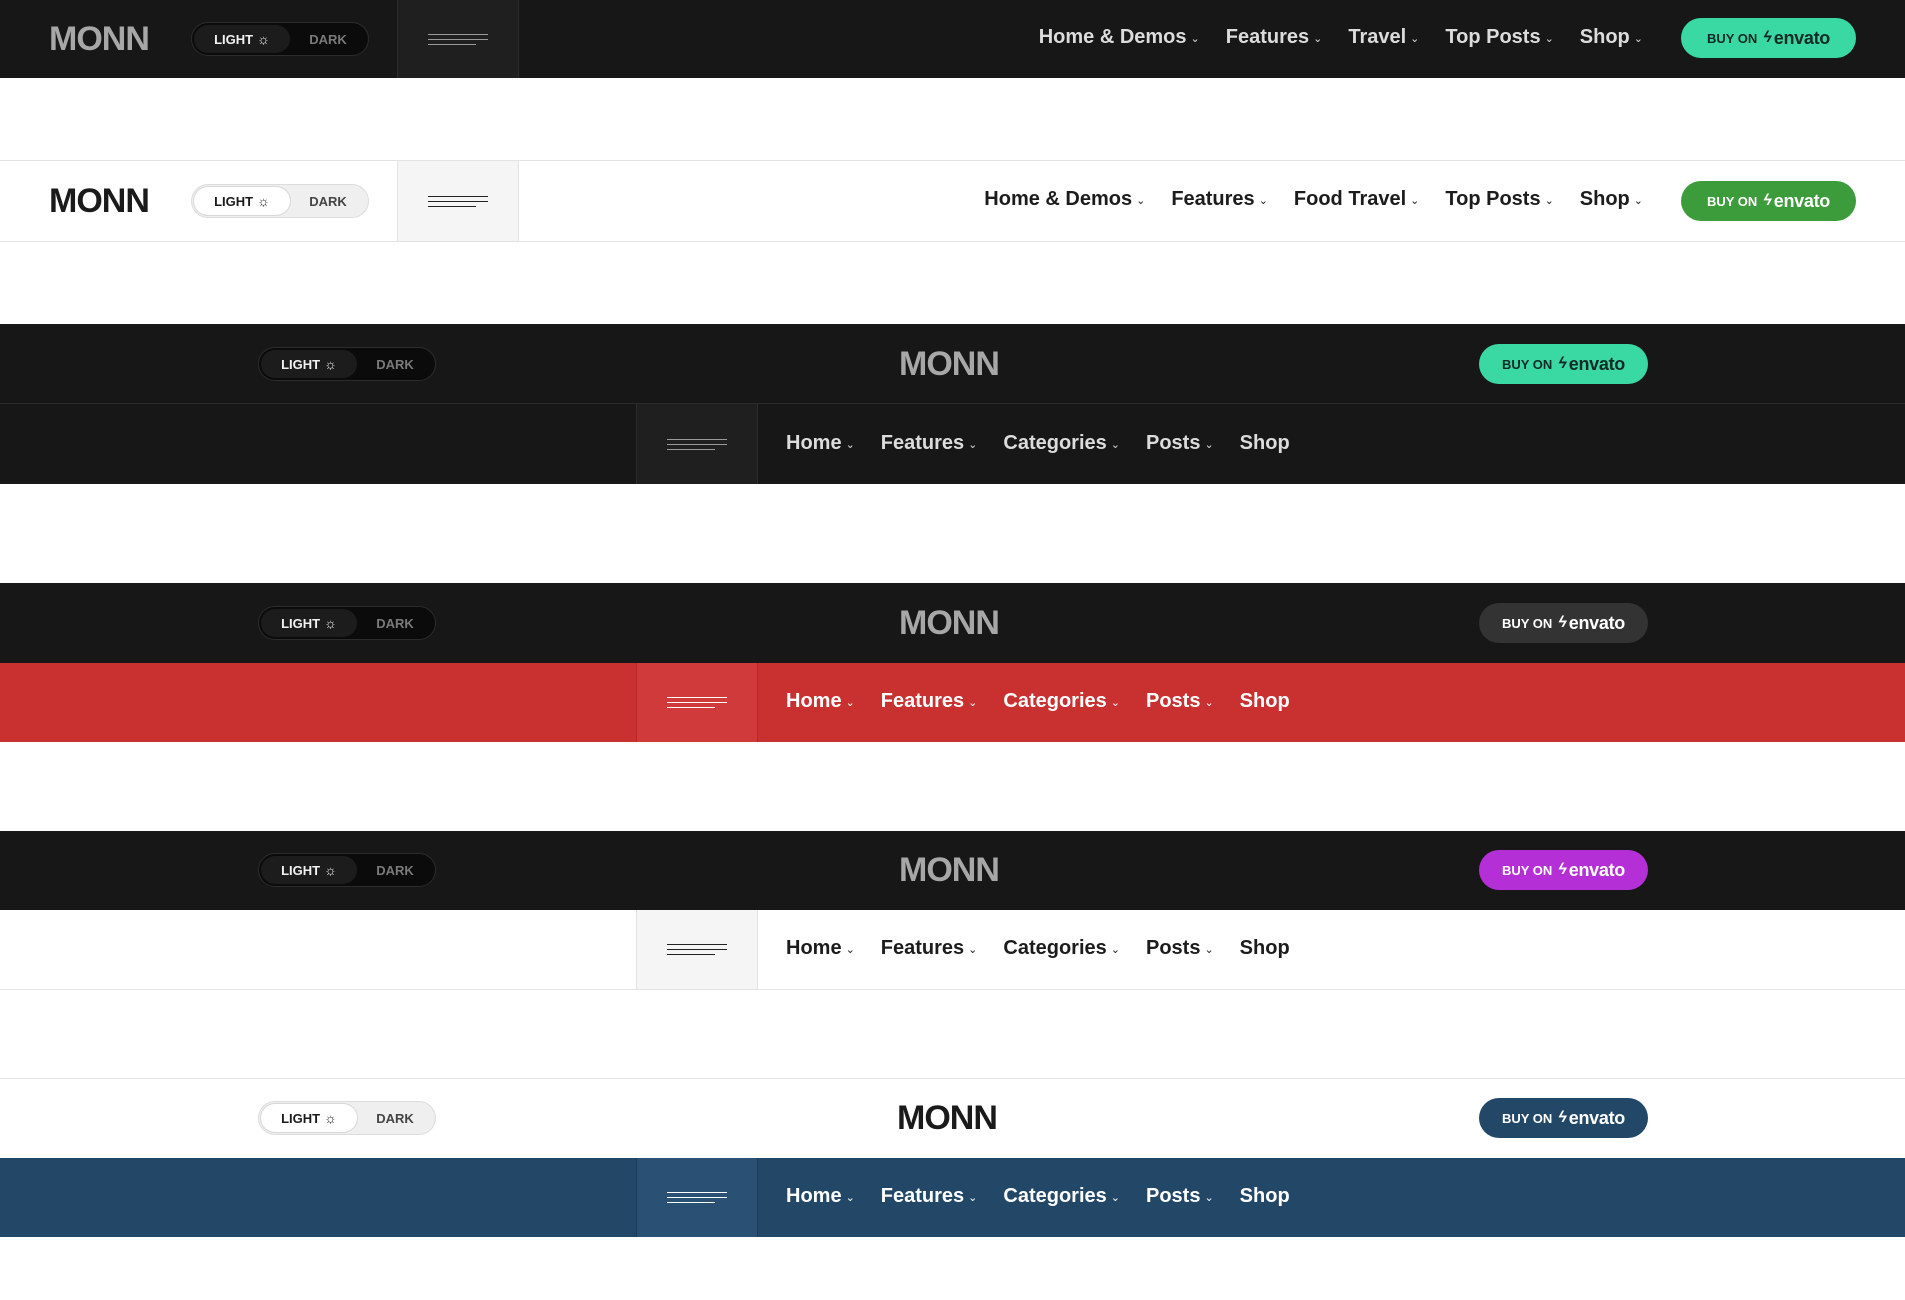  Describe the element at coordinates (1055, 948) in the screenshot. I see `nav-label: Categories` at that location.